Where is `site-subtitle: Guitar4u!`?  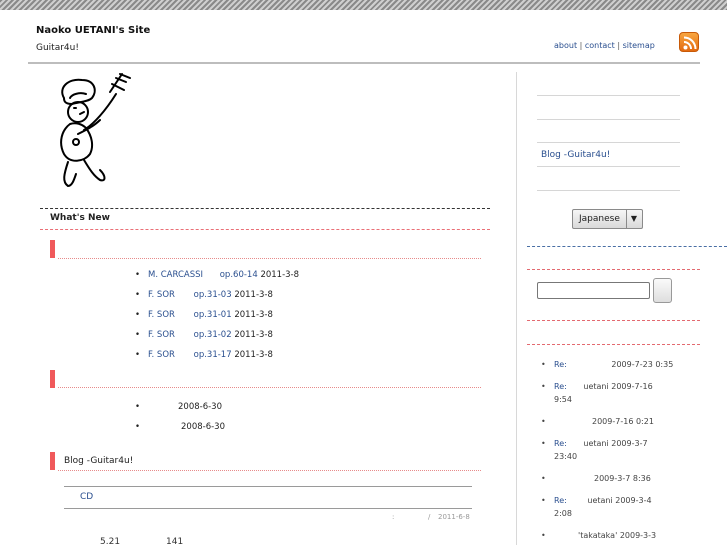
site-subtitle: Guitar4u! is located at coordinates (57, 48).